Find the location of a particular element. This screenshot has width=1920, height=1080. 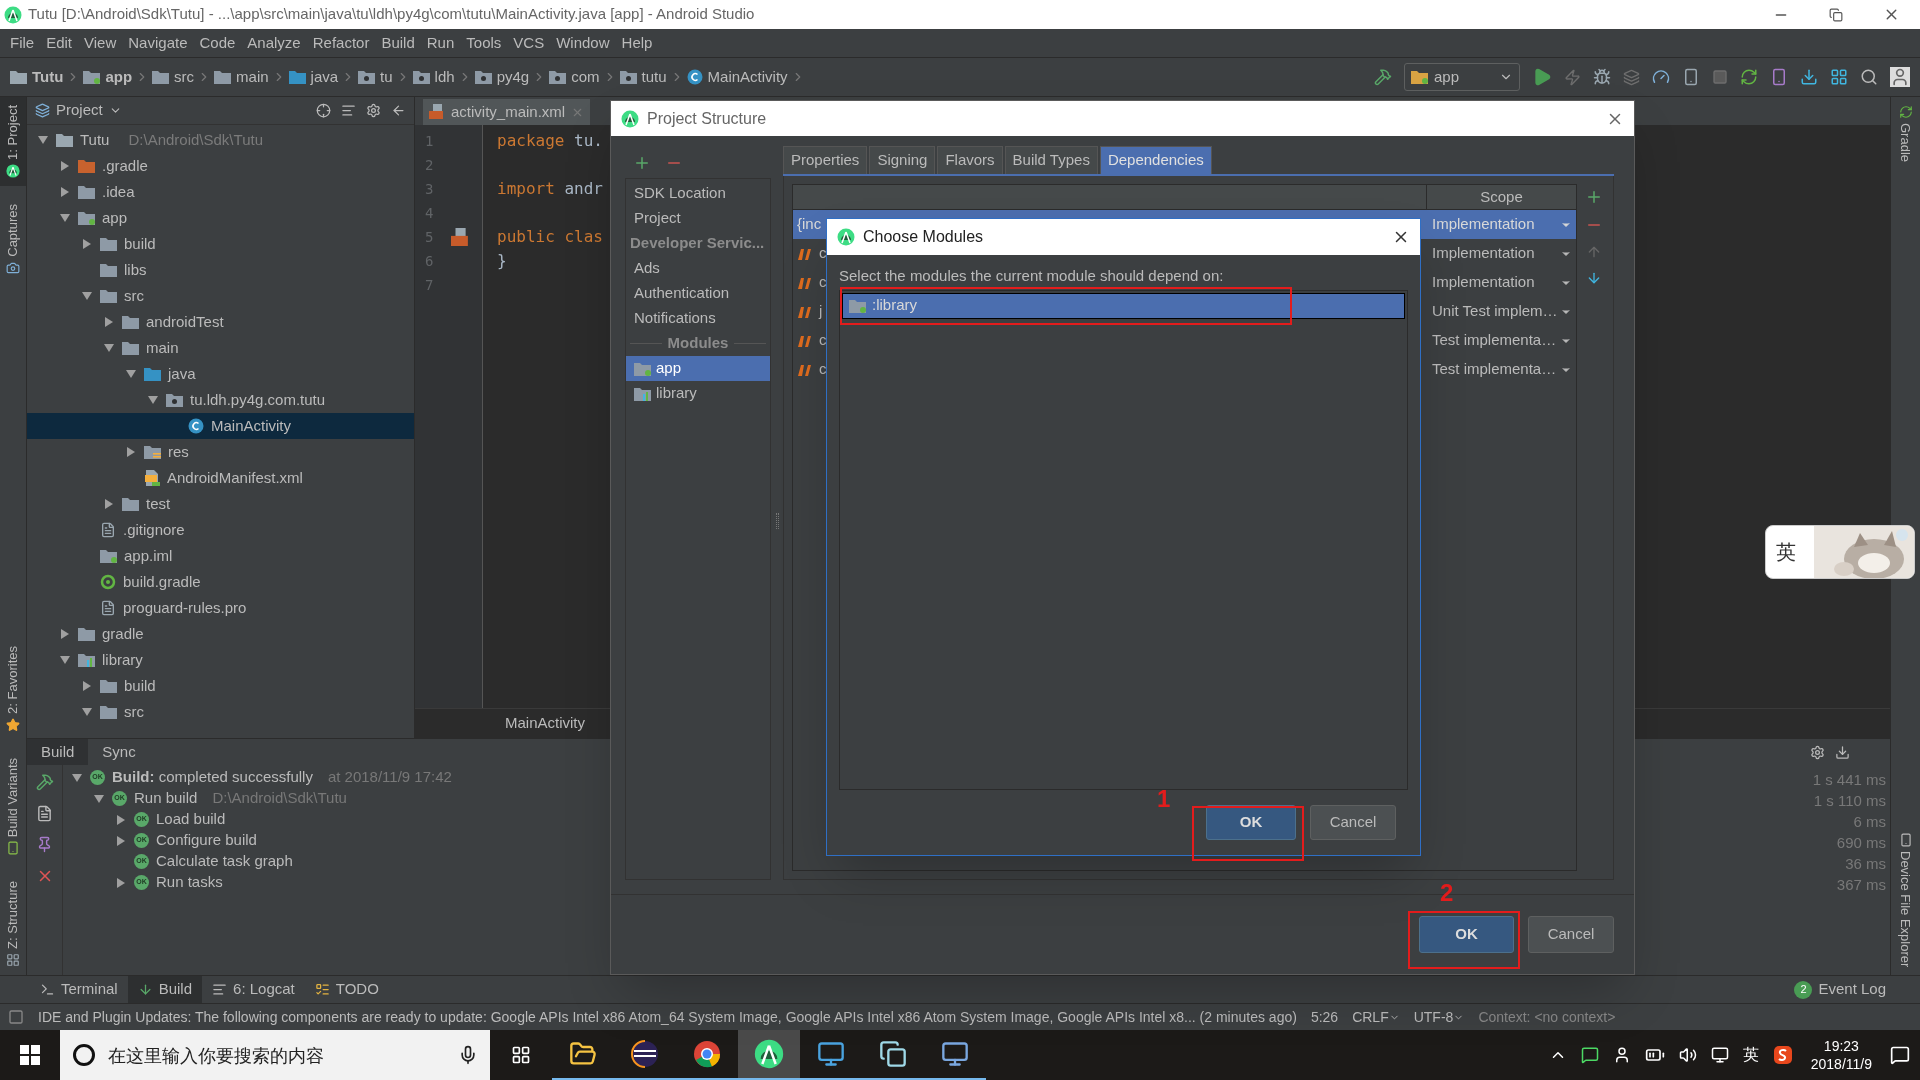

project-path: D:\Android\Sdk\Tutu is located at coordinates (195, 139).